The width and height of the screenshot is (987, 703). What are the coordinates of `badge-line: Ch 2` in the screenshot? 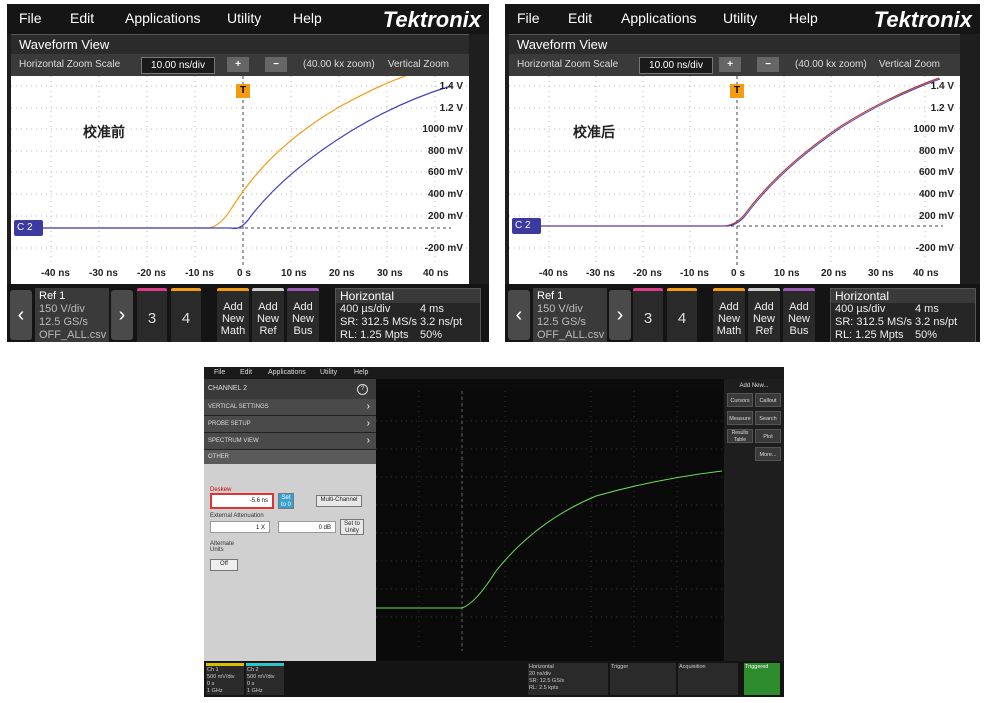 It's located at (253, 670).